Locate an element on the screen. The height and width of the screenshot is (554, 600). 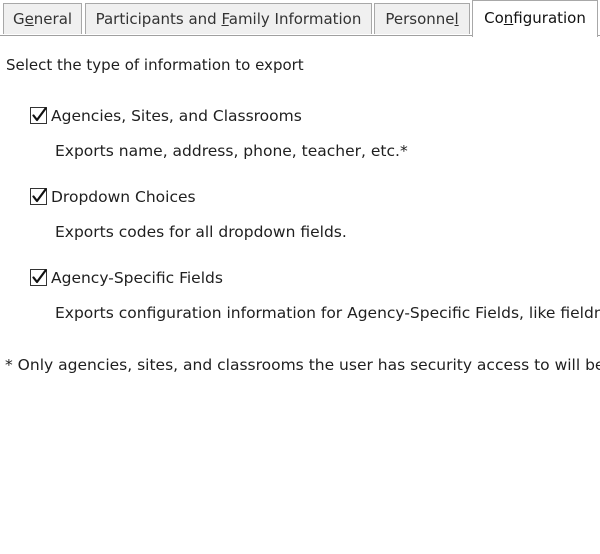
tab-personnel: Personnel is located at coordinates (422, 18).